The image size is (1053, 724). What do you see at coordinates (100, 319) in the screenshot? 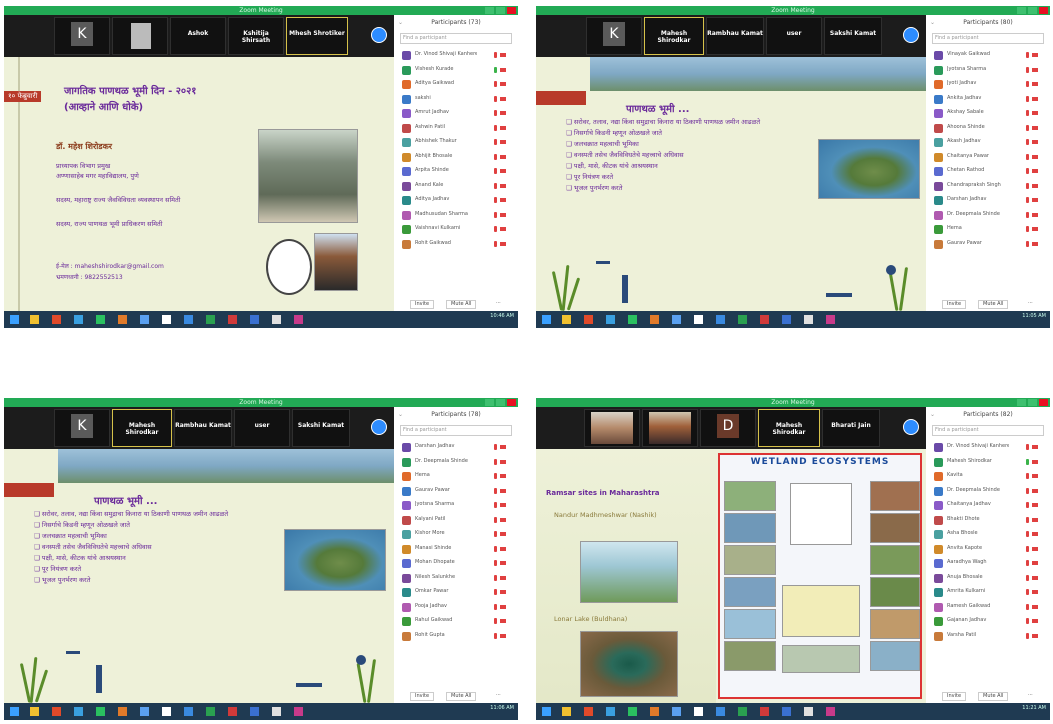
I see `whatsapp-icon` at bounding box center [100, 319].